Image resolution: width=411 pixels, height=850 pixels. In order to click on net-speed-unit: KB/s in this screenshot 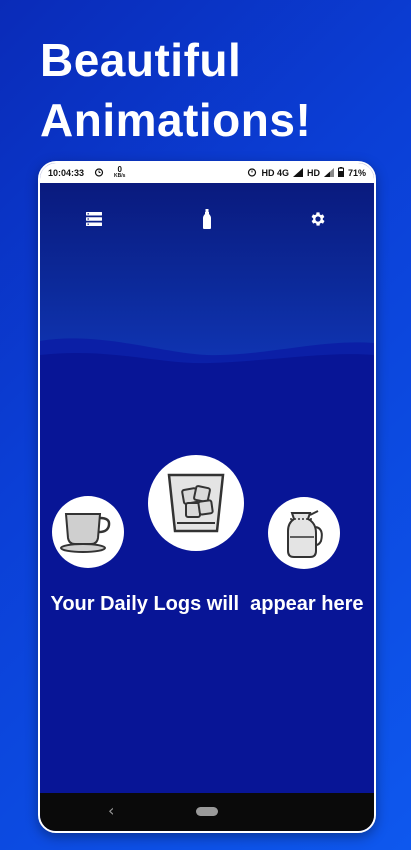, I will do `click(120, 176)`.